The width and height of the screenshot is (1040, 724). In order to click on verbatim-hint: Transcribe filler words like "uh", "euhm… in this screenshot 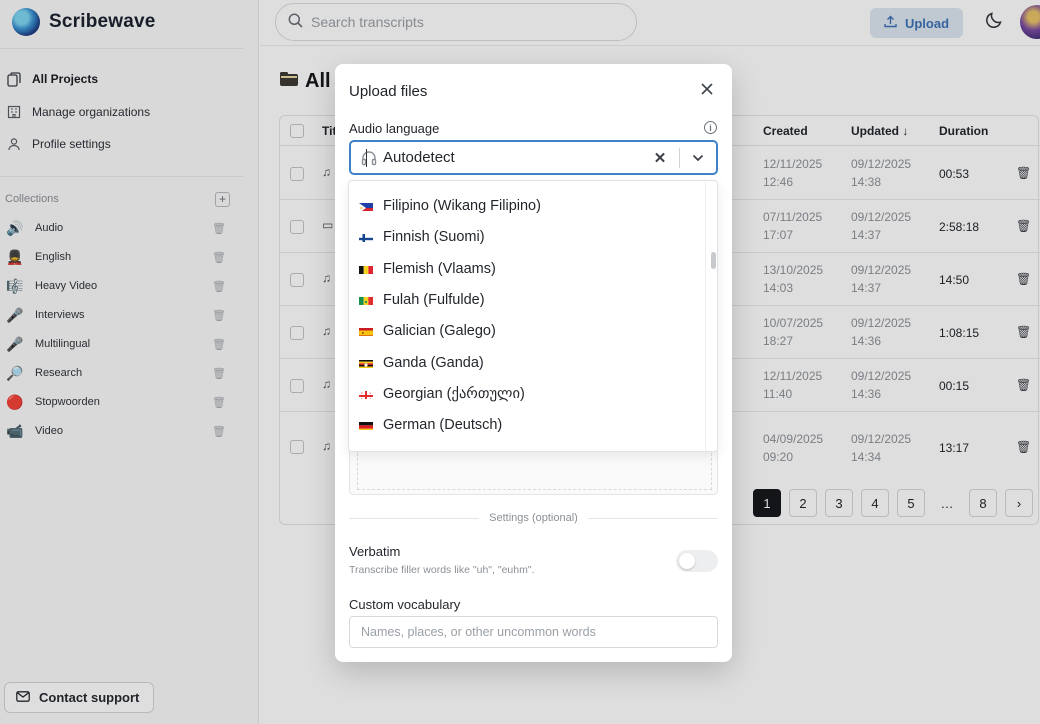, I will do `click(442, 570)`.